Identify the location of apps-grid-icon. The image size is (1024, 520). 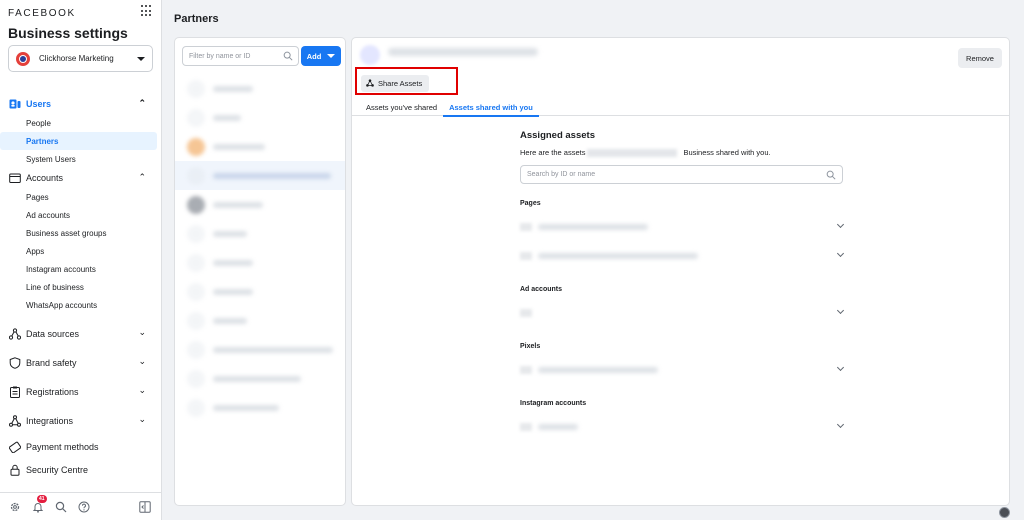
(147, 11).